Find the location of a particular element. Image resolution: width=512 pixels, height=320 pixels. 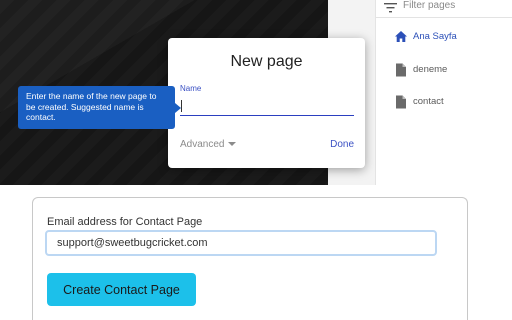

filter-icon is located at coordinates (390, 8).